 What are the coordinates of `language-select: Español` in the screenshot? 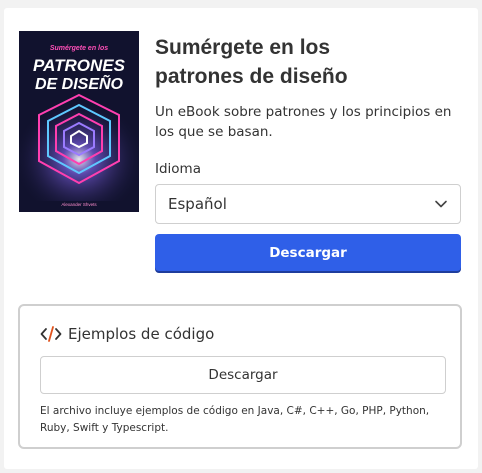 It's located at (308, 204).